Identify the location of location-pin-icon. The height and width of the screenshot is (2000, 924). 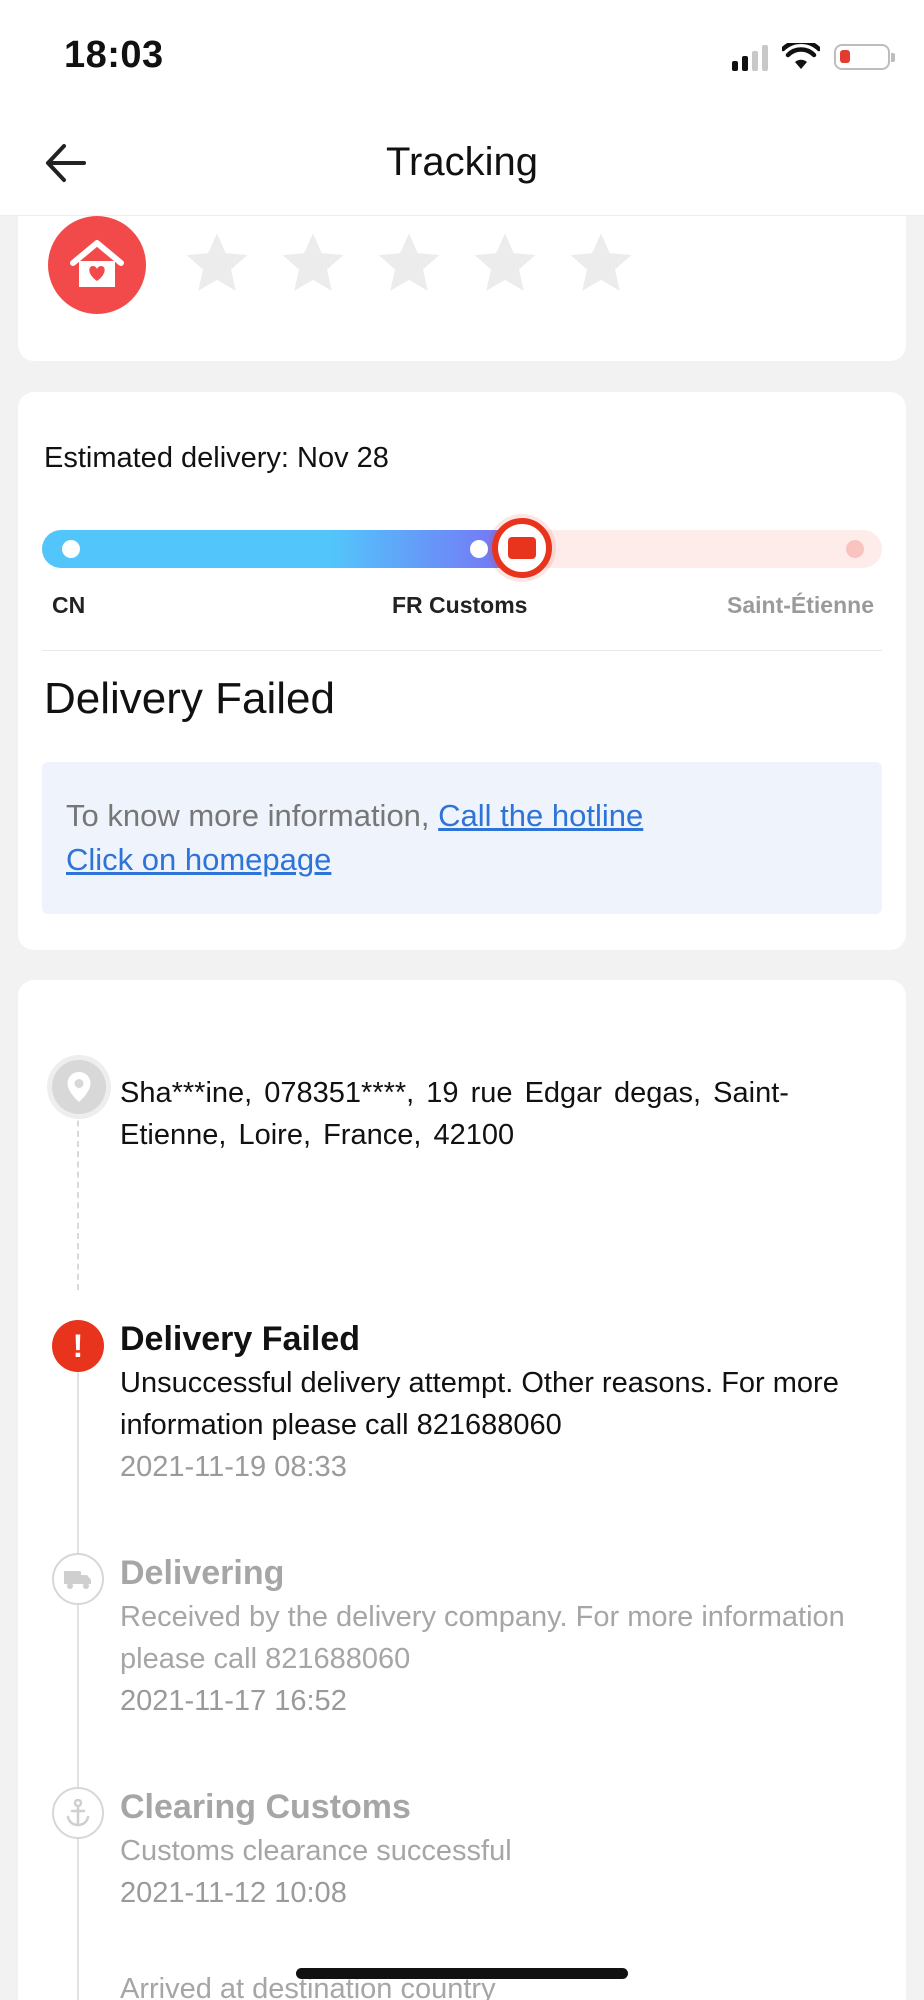
(79, 1087).